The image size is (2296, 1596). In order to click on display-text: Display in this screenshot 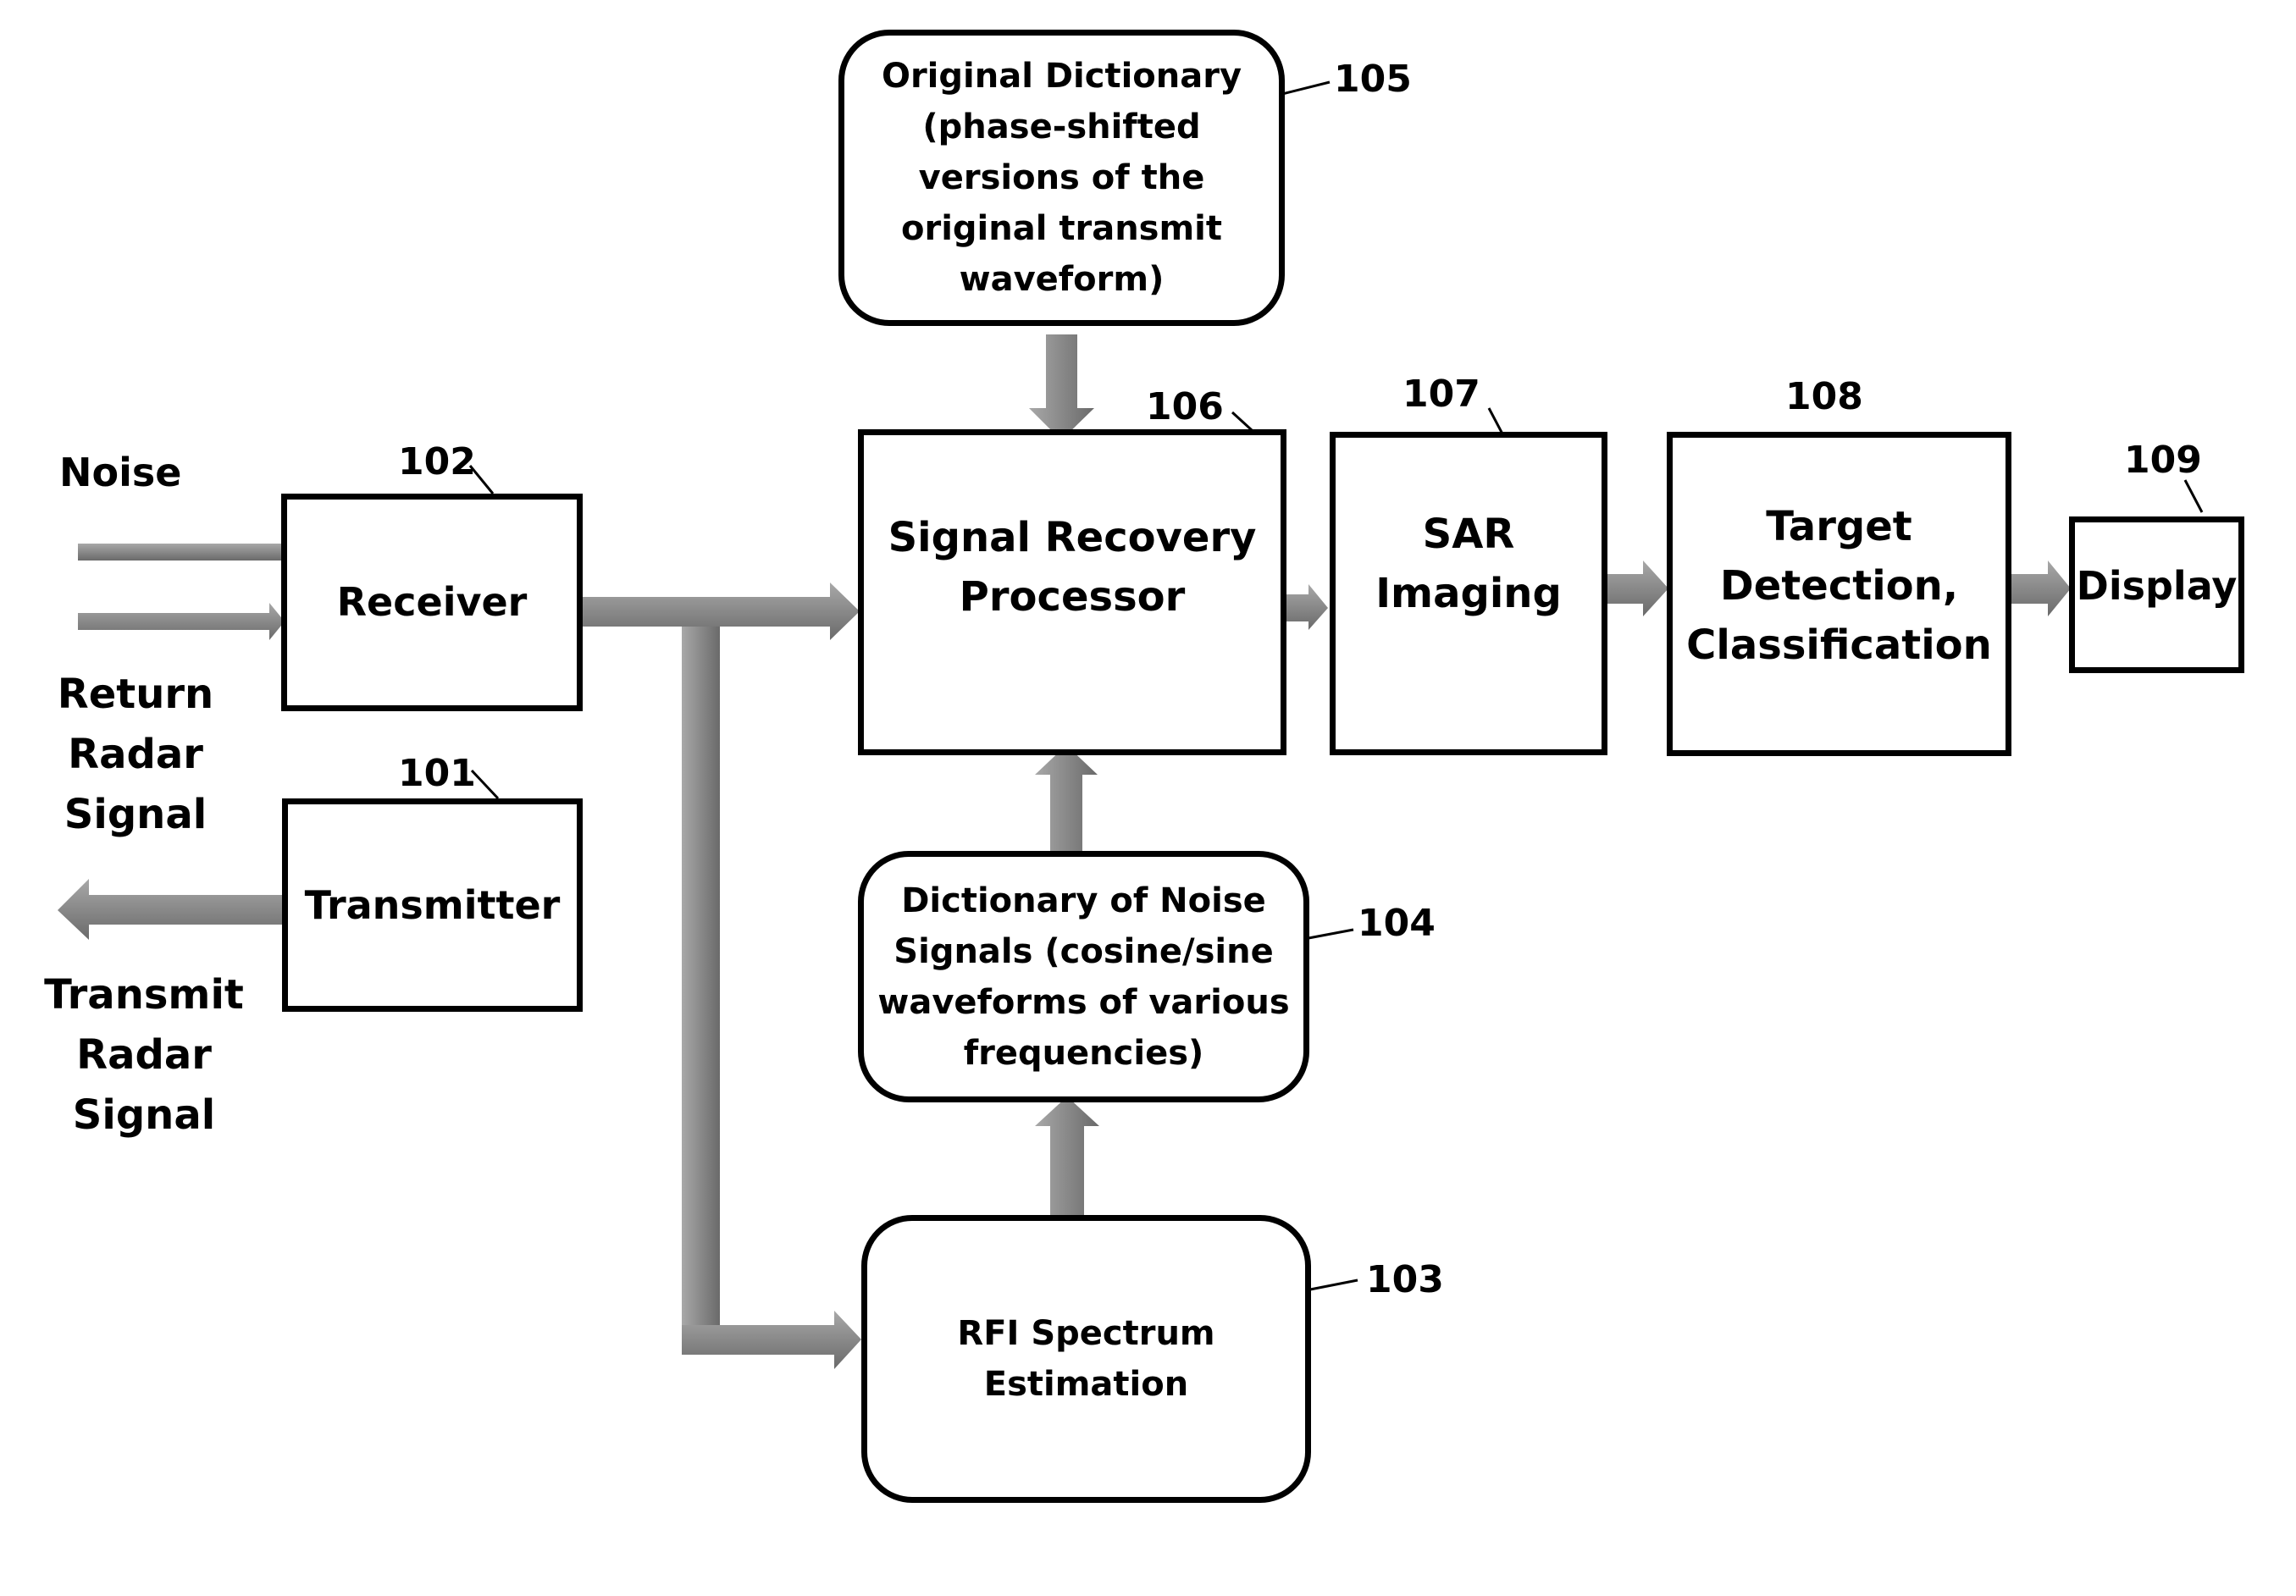, I will do `click(2157, 586)`.